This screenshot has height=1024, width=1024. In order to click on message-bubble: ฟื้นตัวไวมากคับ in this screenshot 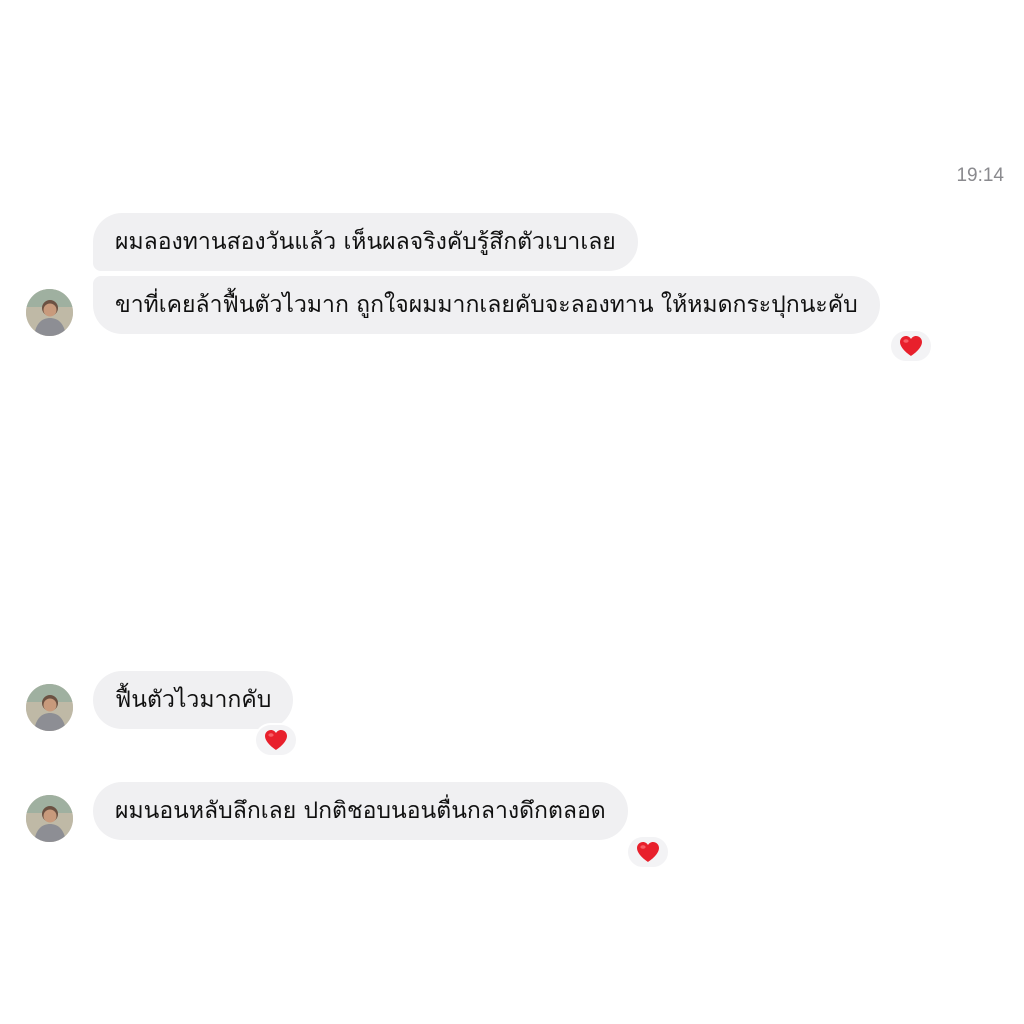, I will do `click(193, 700)`.